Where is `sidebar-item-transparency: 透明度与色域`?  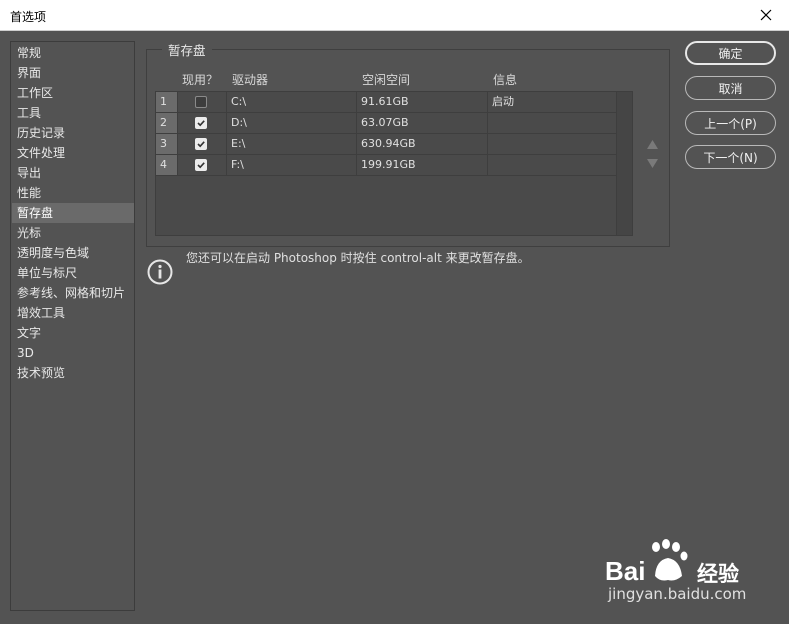
sidebar-item-transparency: 透明度与色域 is located at coordinates (73, 253).